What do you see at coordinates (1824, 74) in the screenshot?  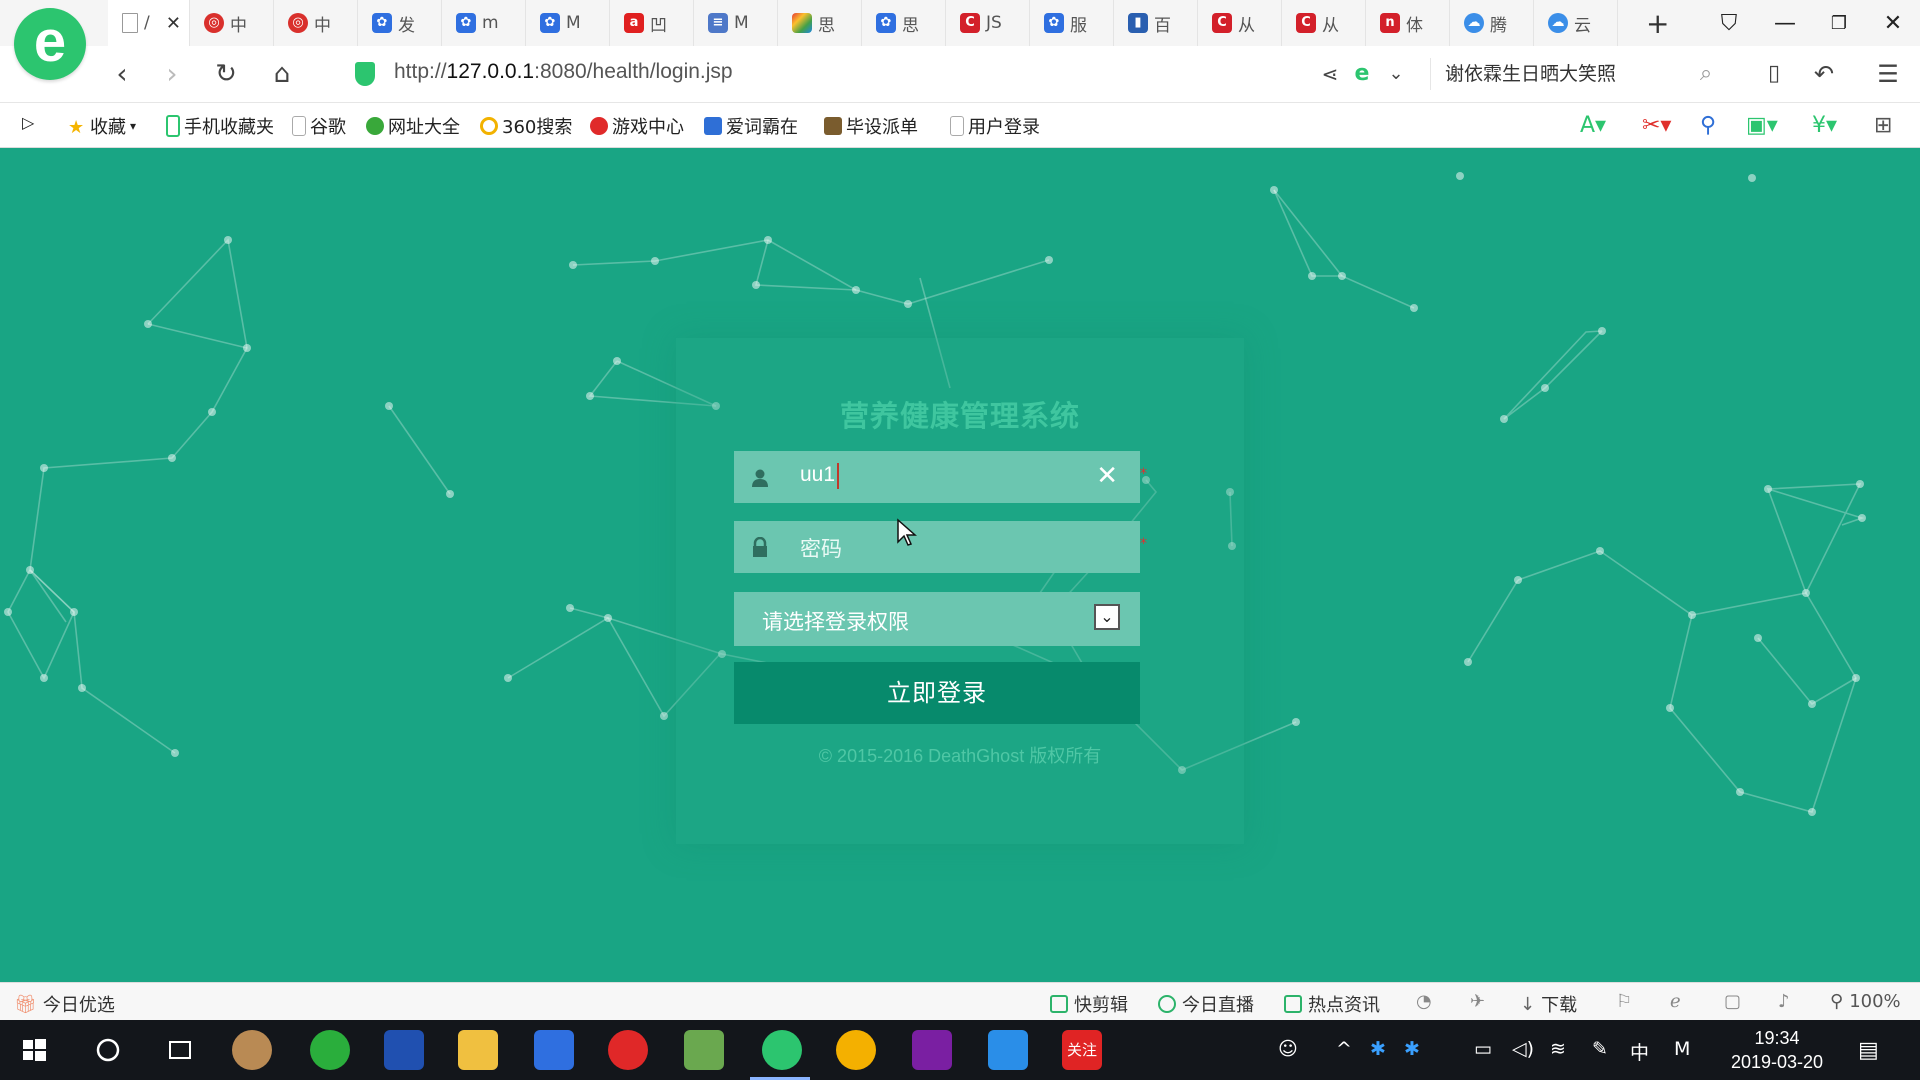 I see `undo-icon: ↶` at bounding box center [1824, 74].